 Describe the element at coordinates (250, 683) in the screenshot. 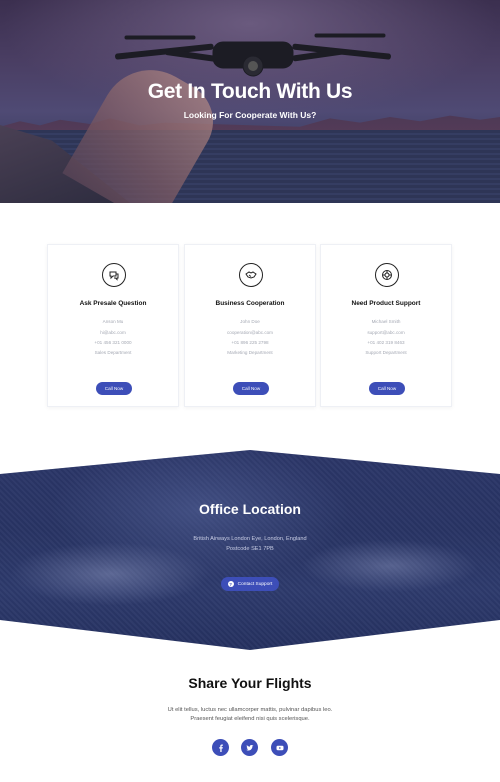

I see `share-title: Share Your Flights` at that location.